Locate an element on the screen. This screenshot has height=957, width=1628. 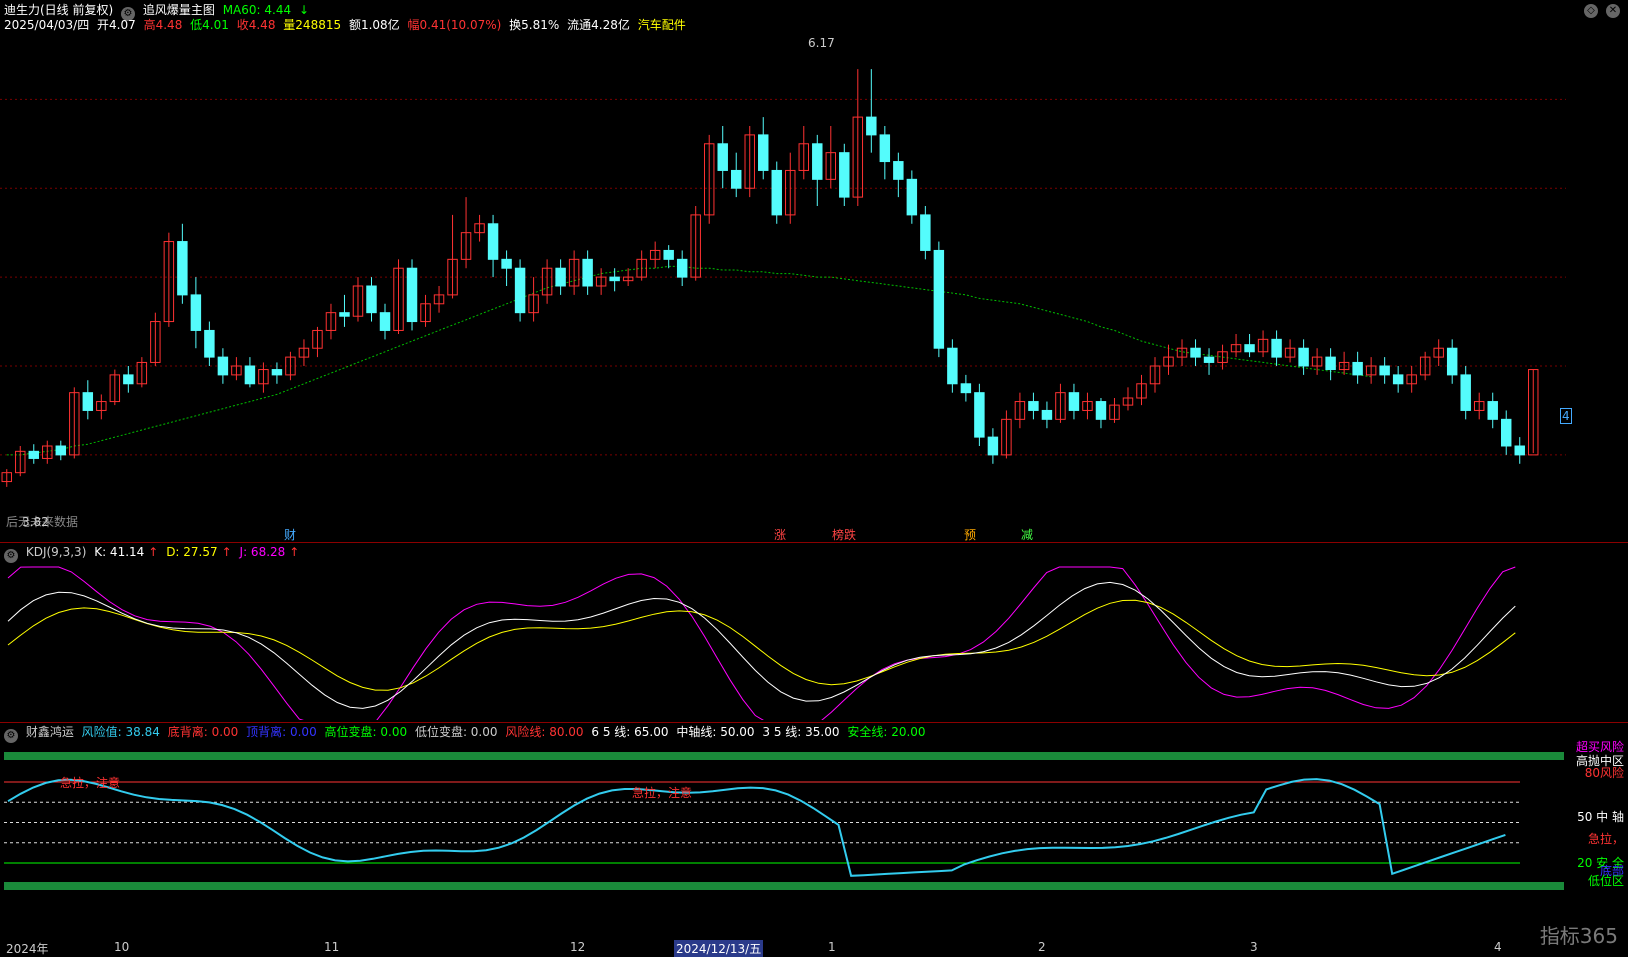
quote-high: 高4.48 is located at coordinates (163, 25).